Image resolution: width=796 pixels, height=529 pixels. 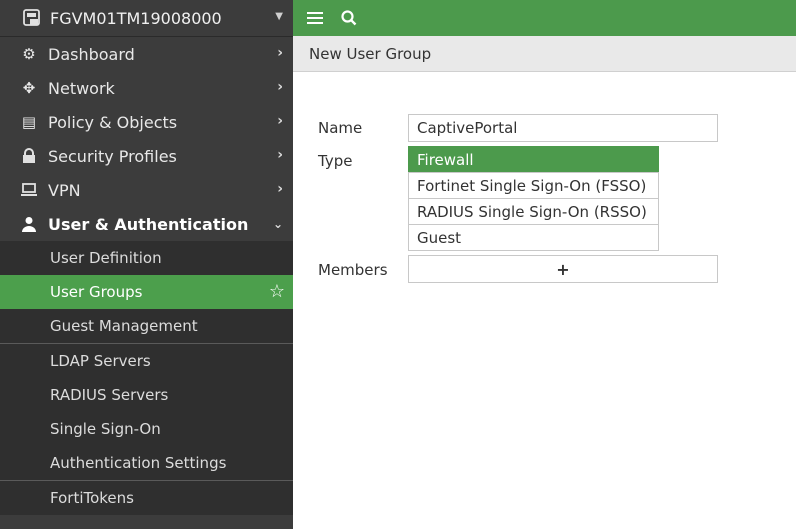 What do you see at coordinates (124, 326) in the screenshot?
I see `sidebar-item-label: Guest Management` at bounding box center [124, 326].